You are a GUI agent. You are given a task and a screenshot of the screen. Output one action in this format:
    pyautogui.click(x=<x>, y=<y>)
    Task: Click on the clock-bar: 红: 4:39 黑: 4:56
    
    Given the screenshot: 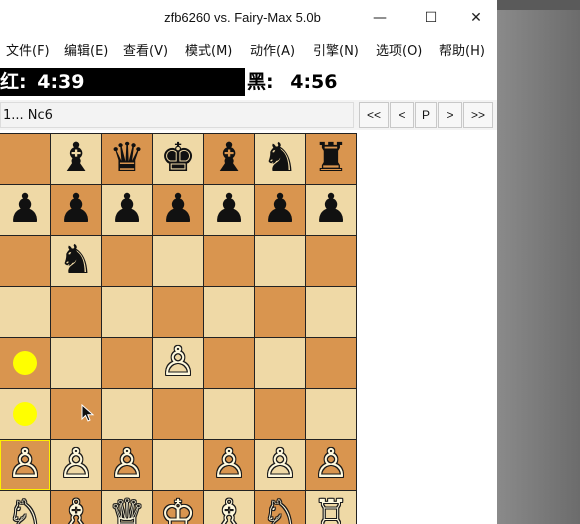 What is the action you would take?
    pyautogui.click(x=248, y=82)
    